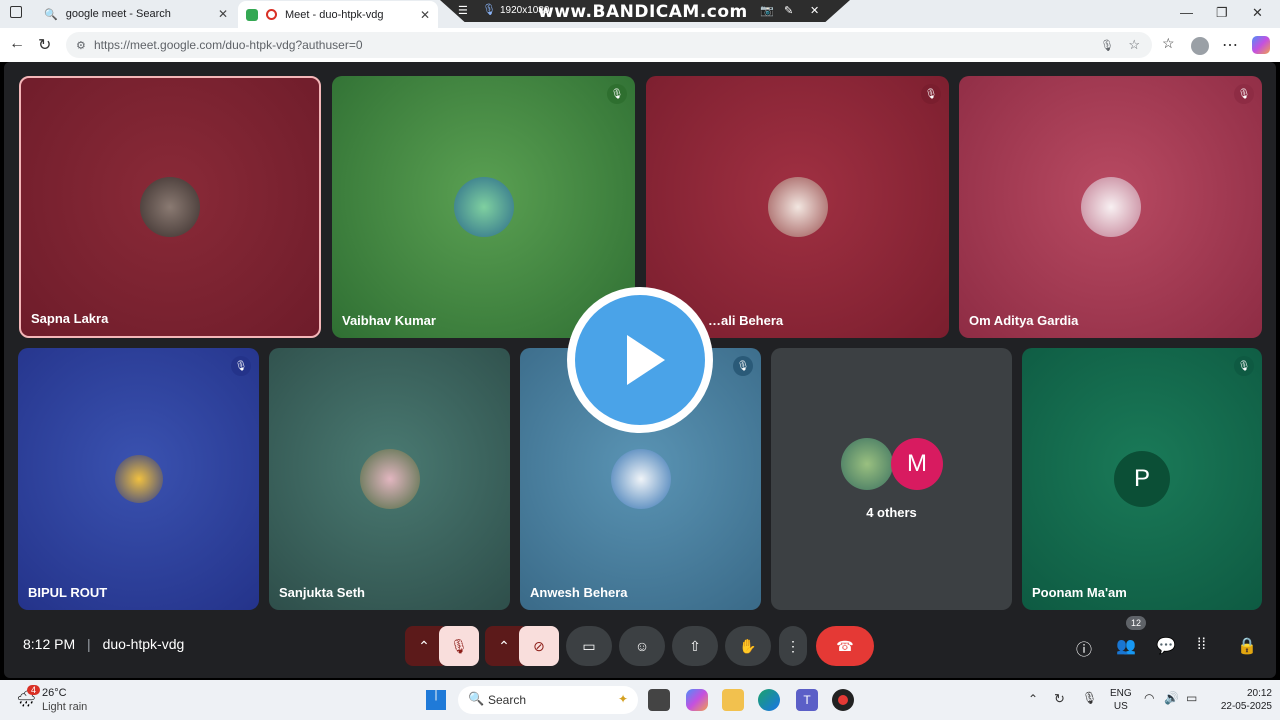 The image size is (1280, 720). I want to click on tab-meet: Meet - duo-htpk-vdg ✕, so click(338, 14).